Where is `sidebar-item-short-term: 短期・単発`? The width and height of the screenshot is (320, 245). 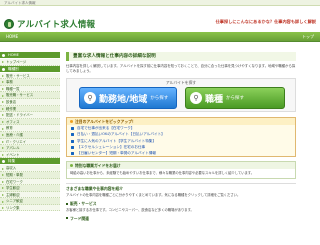 sidebar-item-short-term: 短期・単発 is located at coordinates (30, 175).